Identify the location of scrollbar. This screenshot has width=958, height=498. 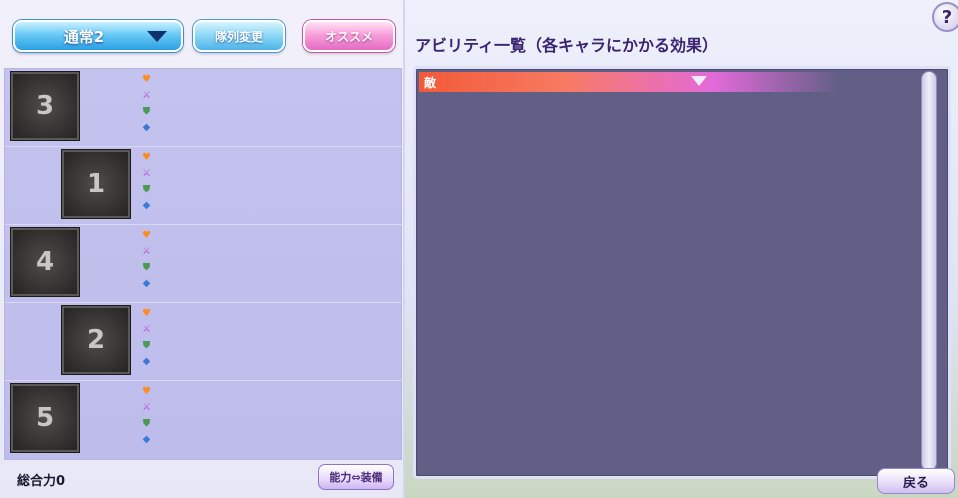
(929, 271).